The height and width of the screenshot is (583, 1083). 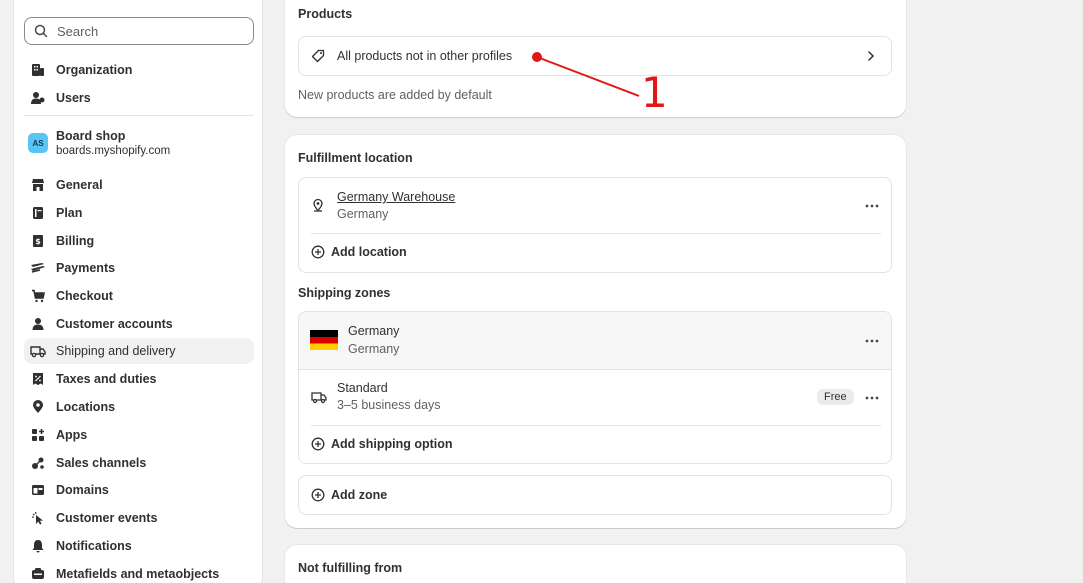 I want to click on globe-icon, so click(x=38, y=490).